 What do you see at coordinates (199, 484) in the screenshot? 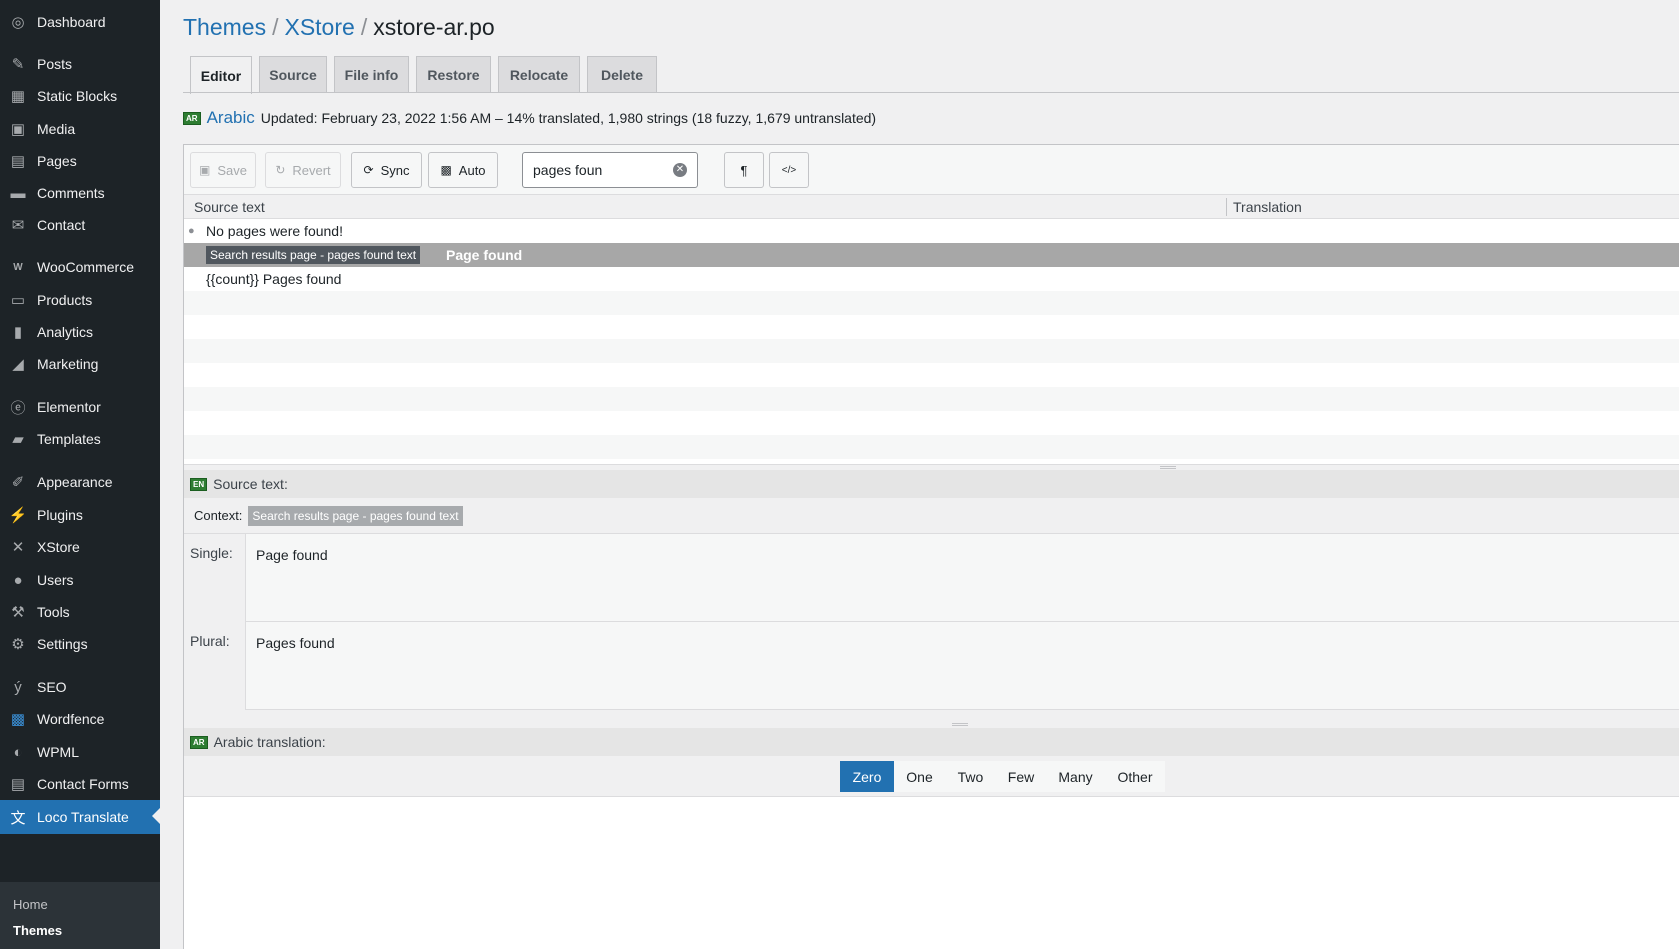
I see `english-flag-icon: EN` at bounding box center [199, 484].